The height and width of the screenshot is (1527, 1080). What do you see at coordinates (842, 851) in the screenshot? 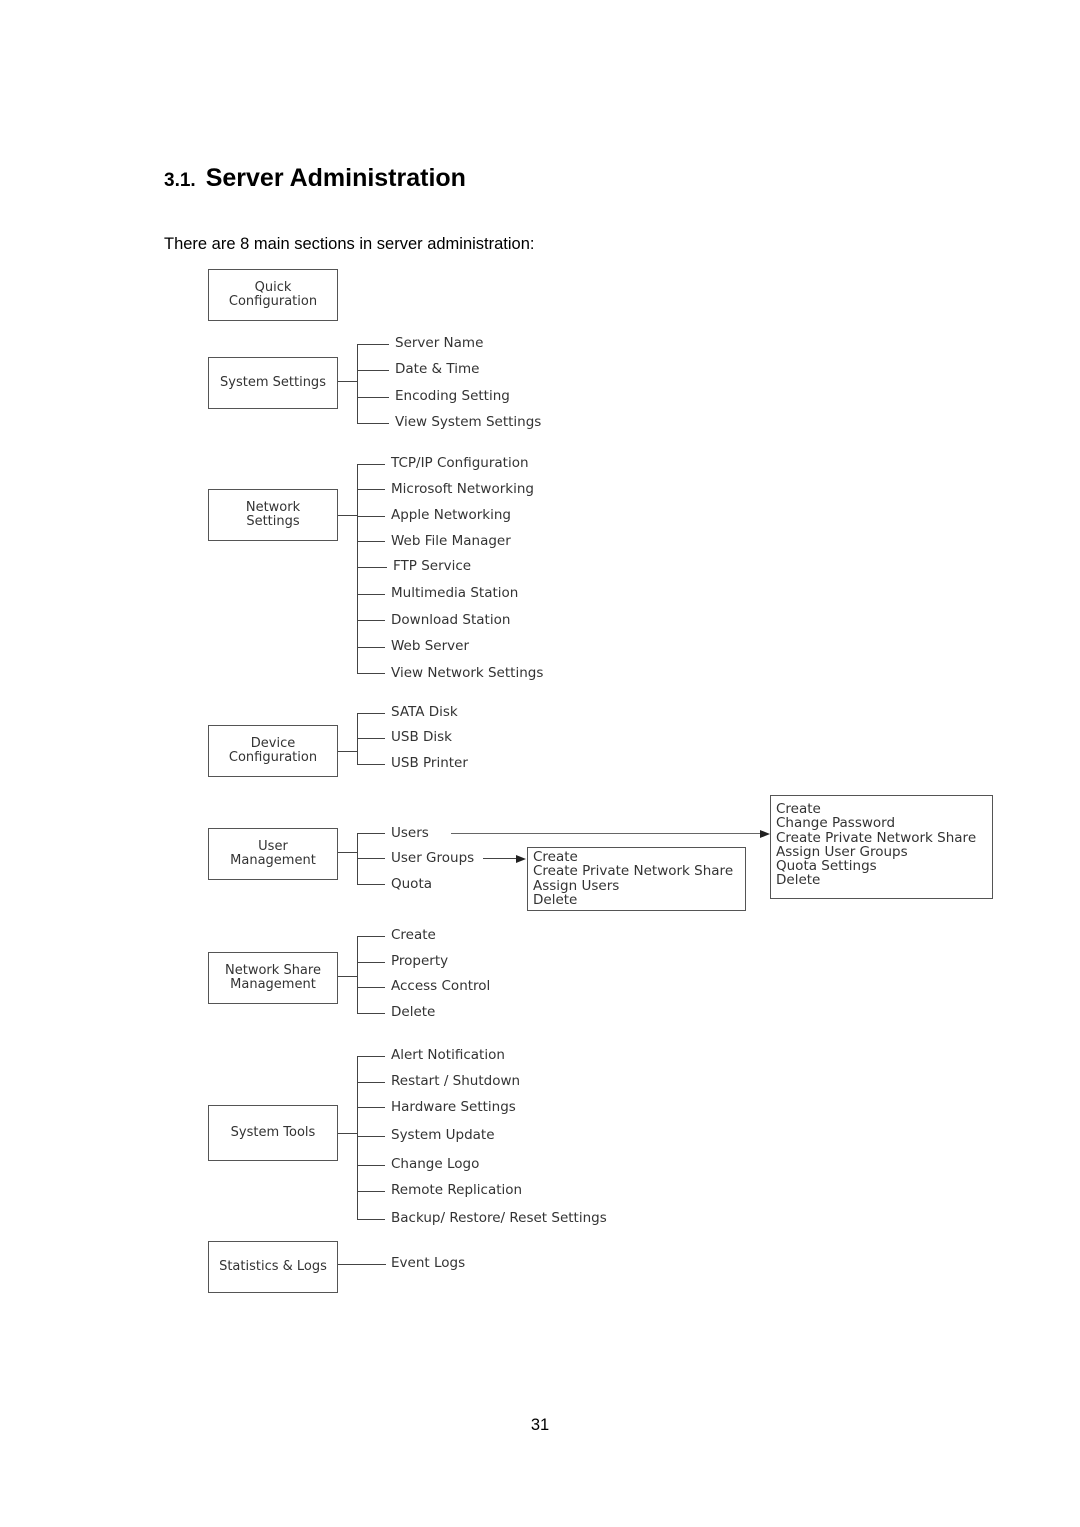
I see `action-item: Assign User Groups` at bounding box center [842, 851].